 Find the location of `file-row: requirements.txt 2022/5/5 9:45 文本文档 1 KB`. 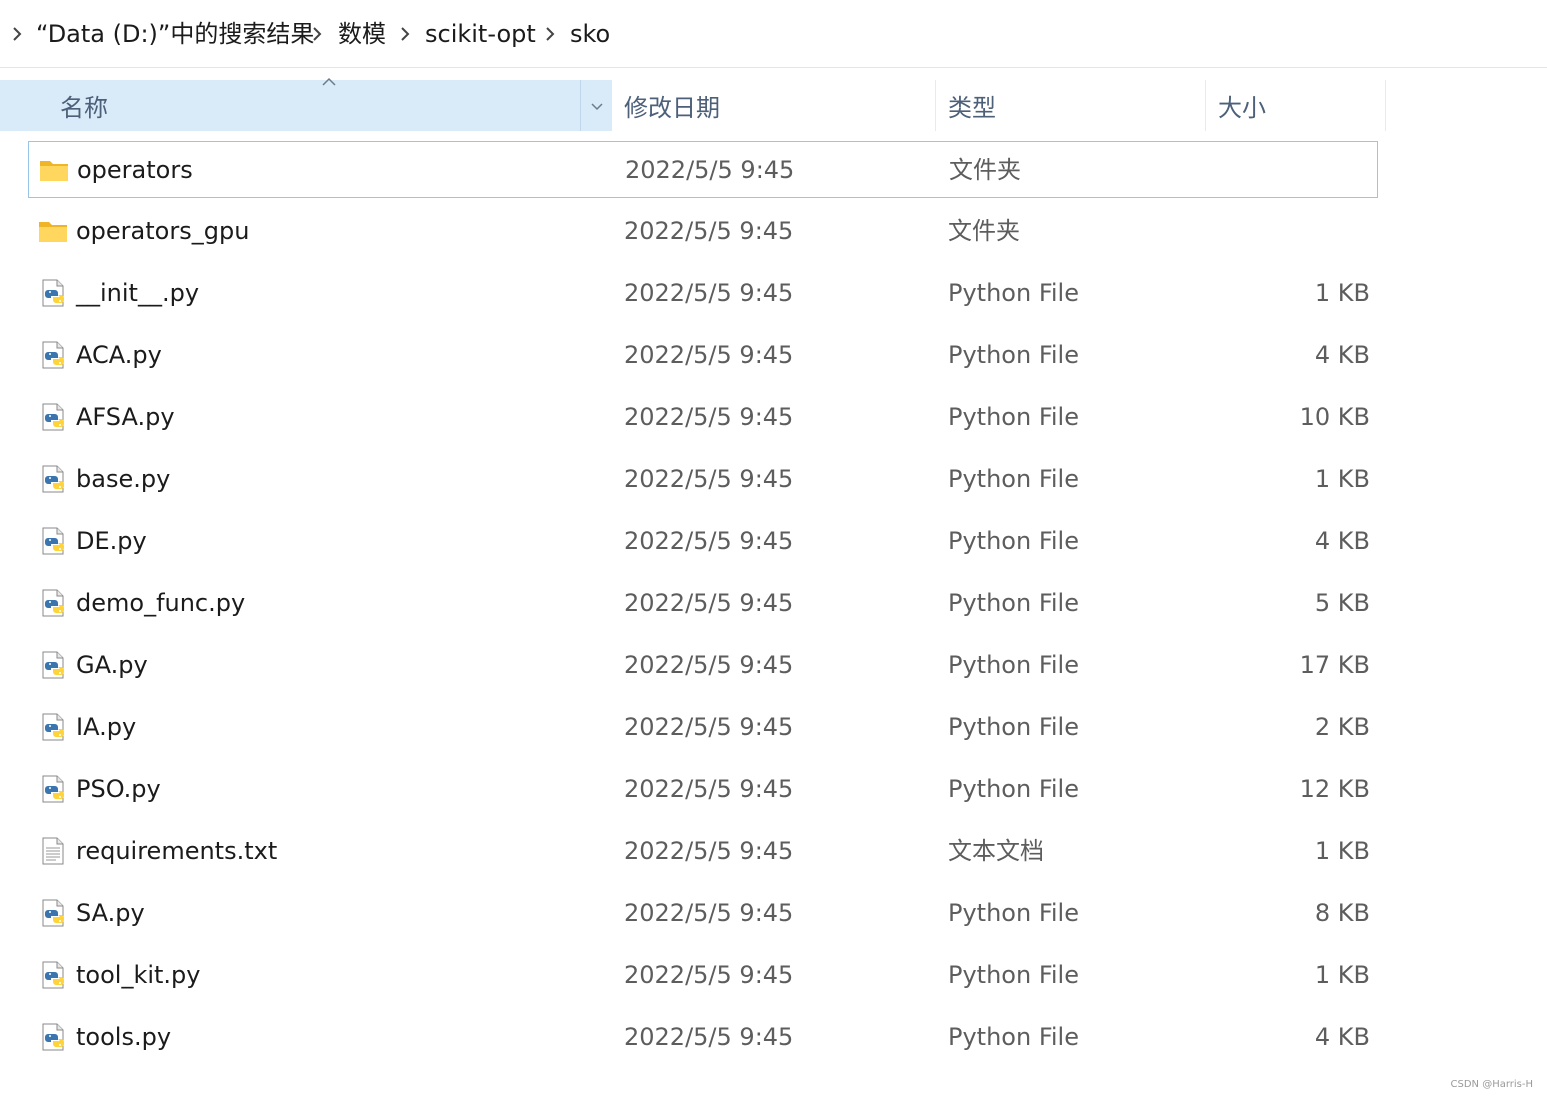

file-row: requirements.txt 2022/5/5 9:45 文本文档 1 KB is located at coordinates (703, 851).